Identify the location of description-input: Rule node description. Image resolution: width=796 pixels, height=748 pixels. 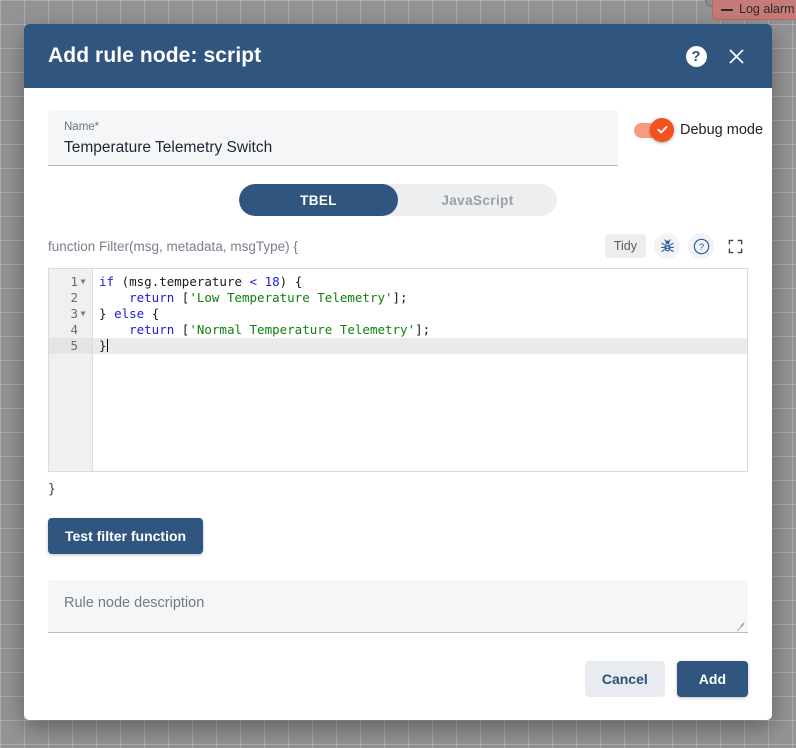
(398, 603).